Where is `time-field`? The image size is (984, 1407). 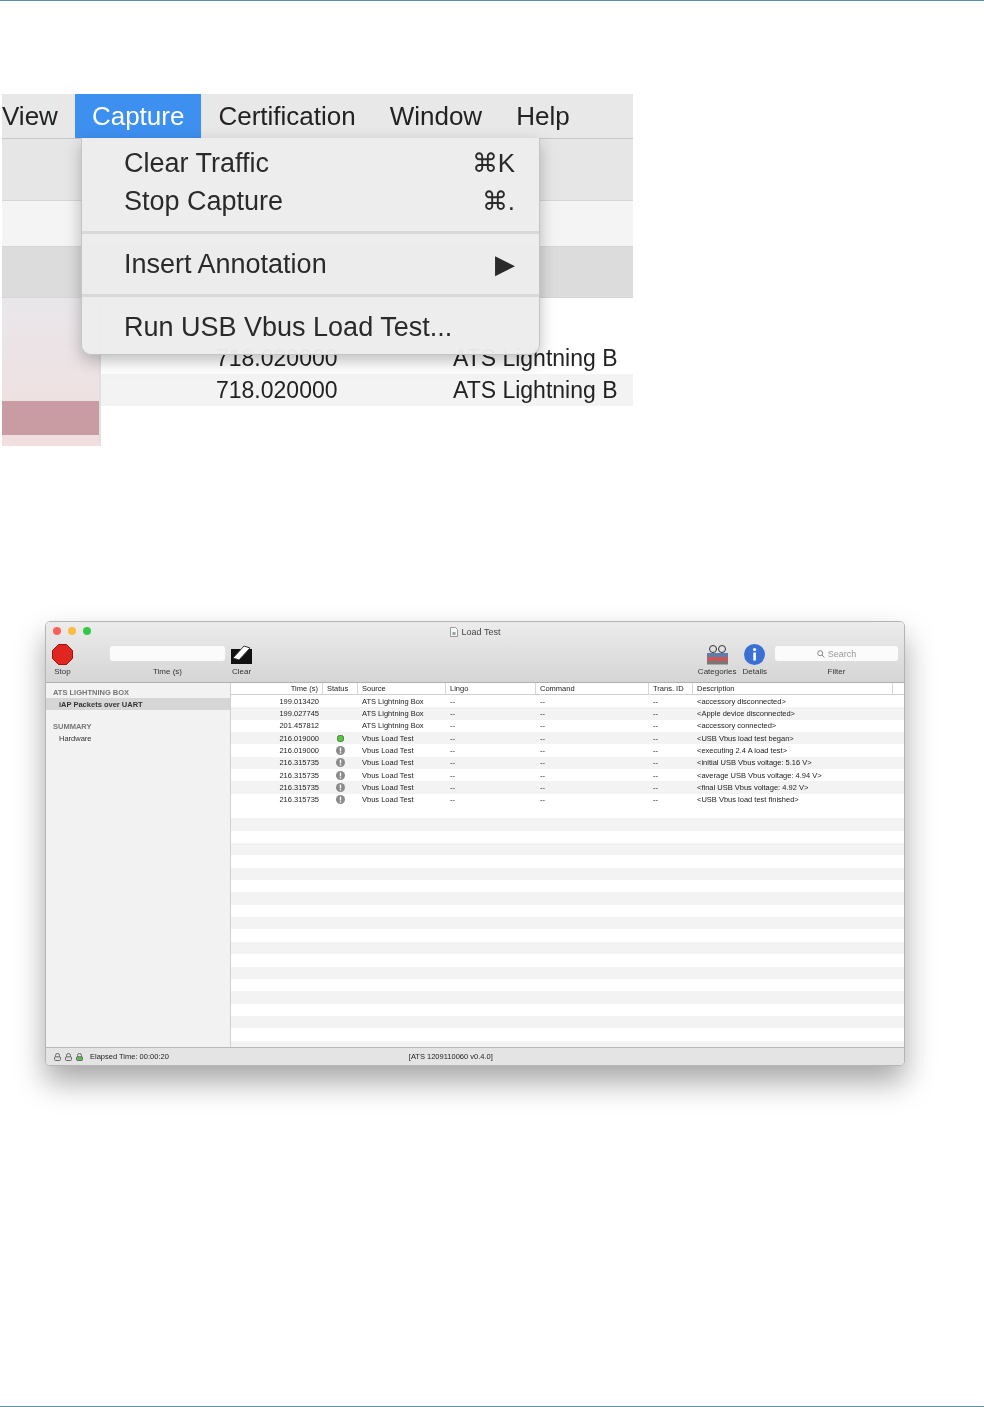 time-field is located at coordinates (167, 653).